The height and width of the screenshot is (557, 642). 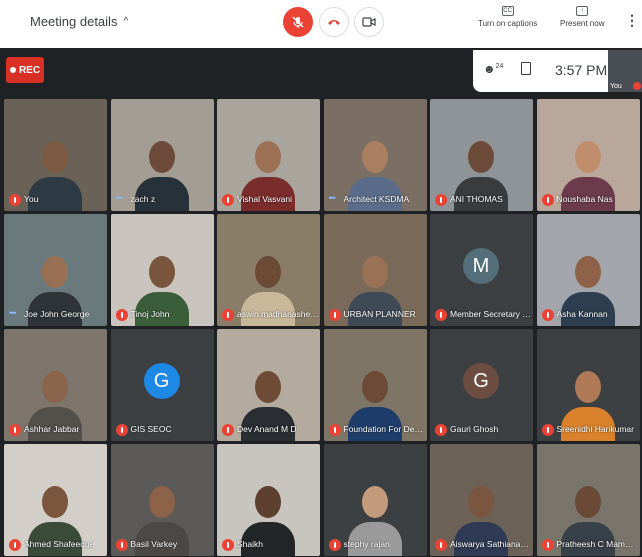 I want to click on participant-tile: Foundation For Development, so click(x=375, y=385).